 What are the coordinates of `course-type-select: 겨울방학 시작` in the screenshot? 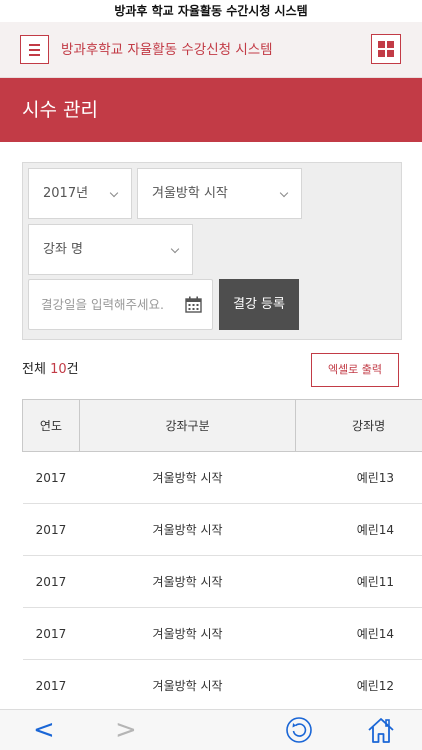 It's located at (219, 193).